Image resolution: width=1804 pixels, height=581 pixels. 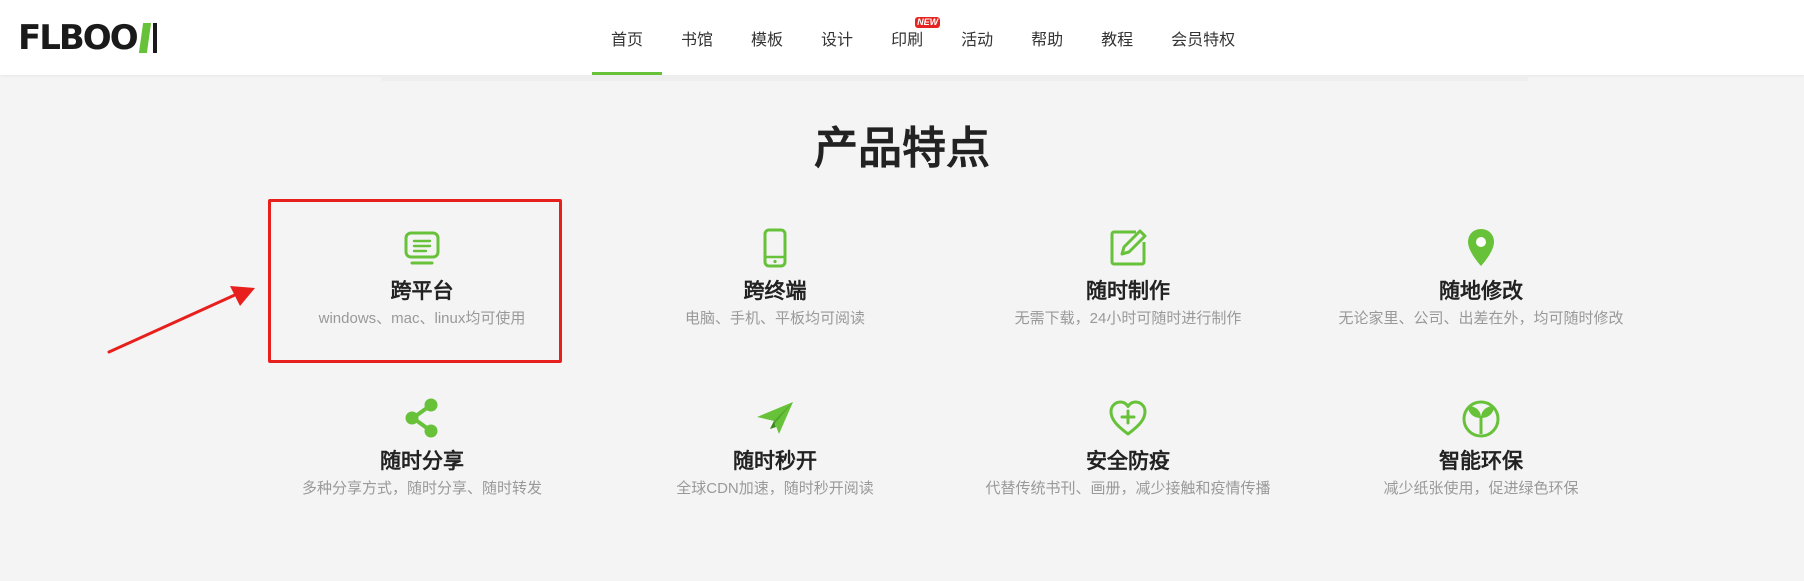 What do you see at coordinates (775, 248) in the screenshot?
I see `mobile-phone-icon` at bounding box center [775, 248].